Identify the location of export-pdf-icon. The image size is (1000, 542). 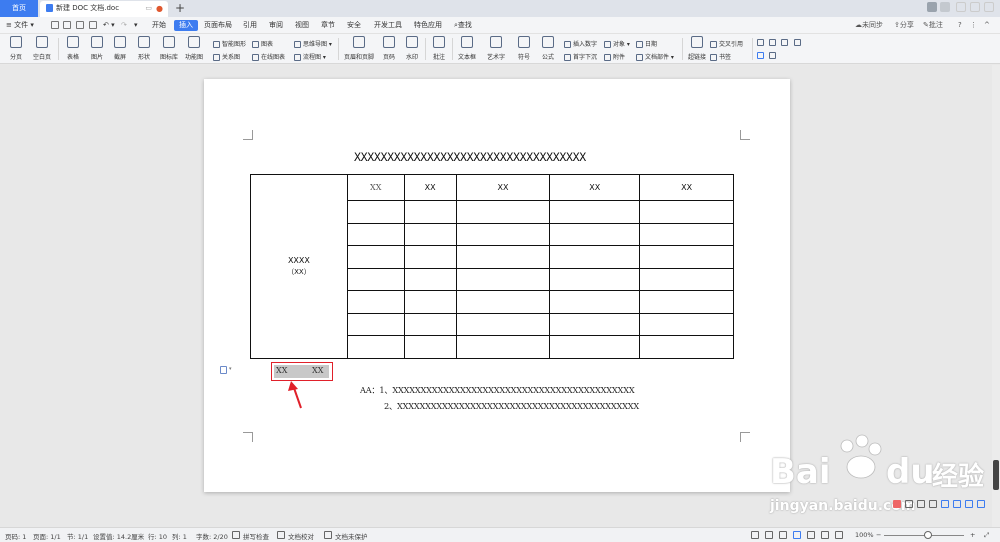
(67, 25).